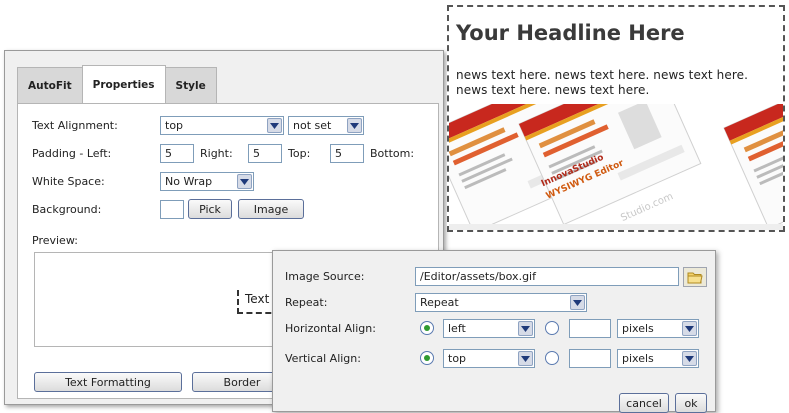  What do you see at coordinates (501, 302) in the screenshot?
I see `repeat-select: Repeat` at bounding box center [501, 302].